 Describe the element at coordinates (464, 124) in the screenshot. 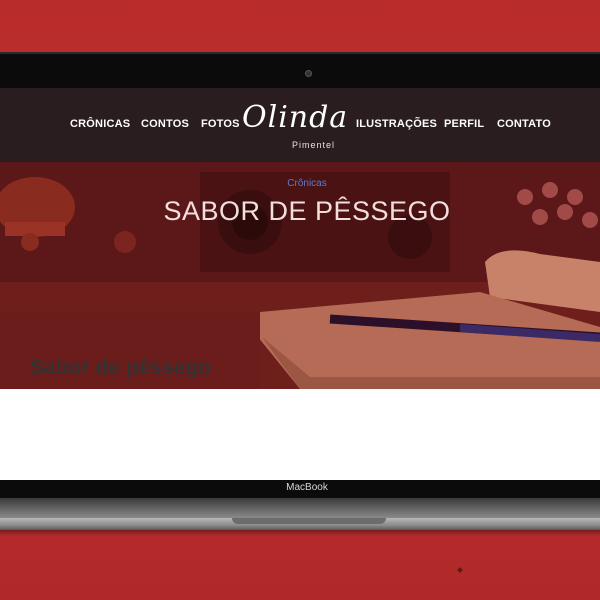

I see `nav-item-perfil: PERFIL` at that location.